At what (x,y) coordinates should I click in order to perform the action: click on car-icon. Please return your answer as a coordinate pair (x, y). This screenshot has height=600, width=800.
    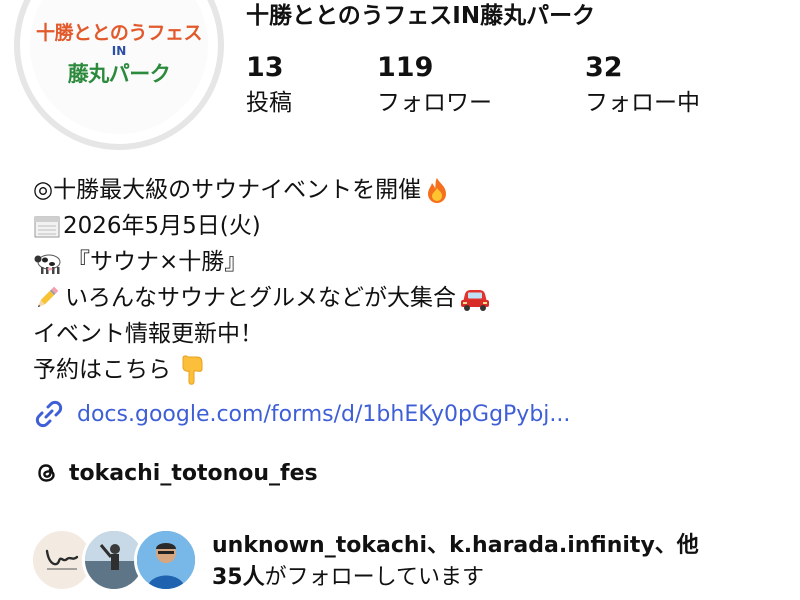
    Looking at the image, I should click on (475, 300).